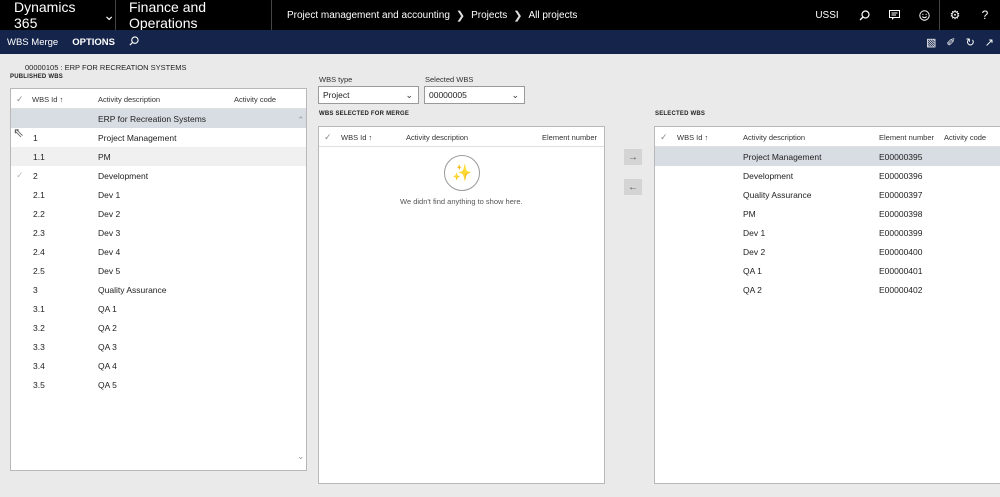 This screenshot has height=497, width=1000. Describe the element at coordinates (827, 156) in the screenshot. I see `table-row: Project Management E00000395` at that location.